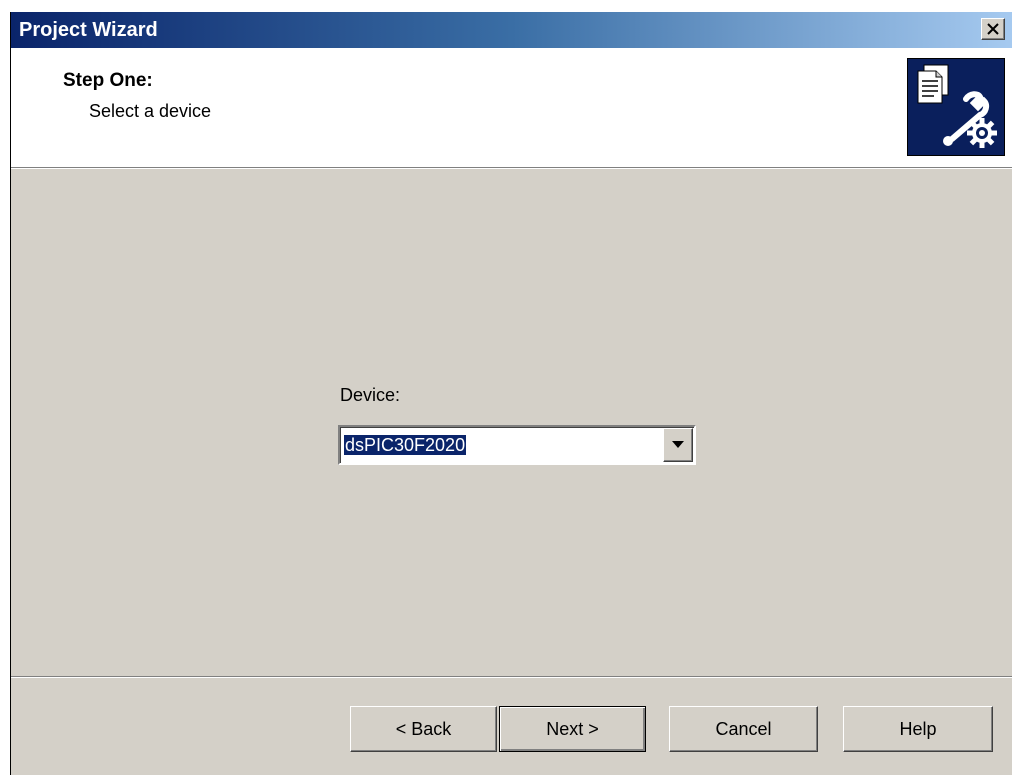 The height and width of the screenshot is (775, 1012). What do you see at coordinates (956, 107) in the screenshot?
I see `wizard-documents-wrench-gear-icon` at bounding box center [956, 107].